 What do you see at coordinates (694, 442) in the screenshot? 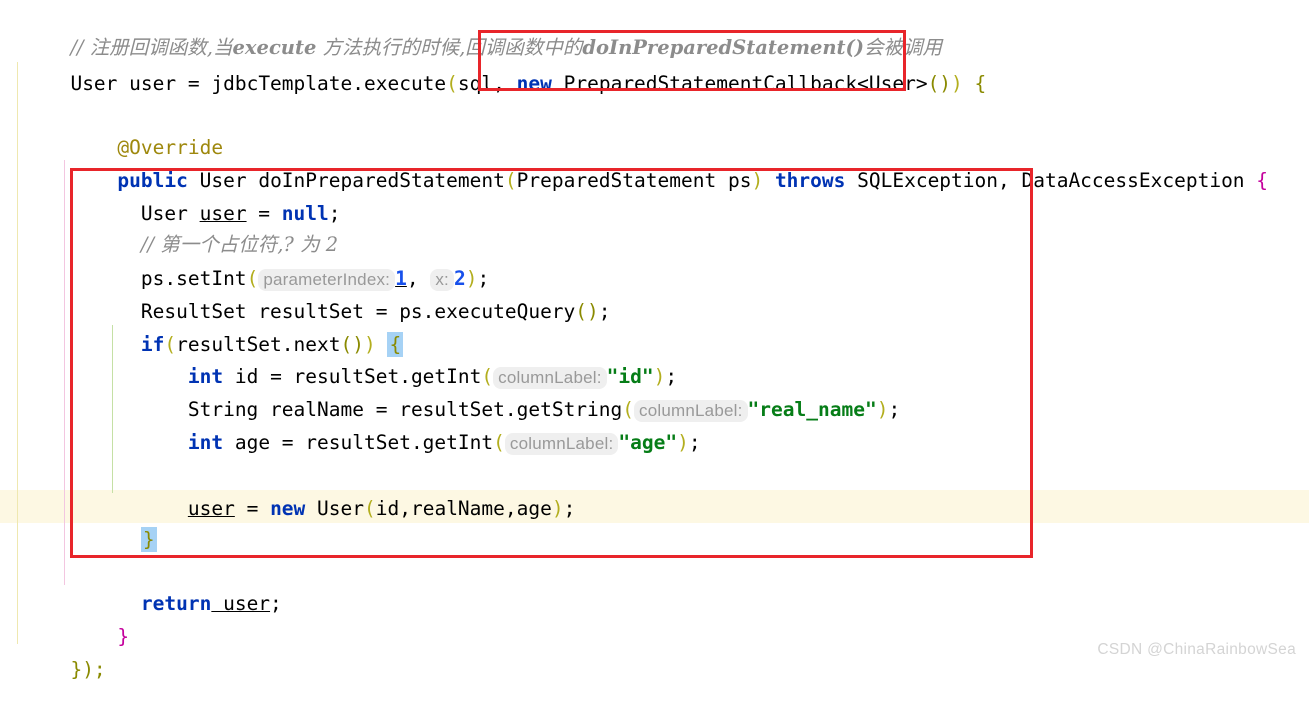
I see `token-age-semi: ;` at bounding box center [694, 442].